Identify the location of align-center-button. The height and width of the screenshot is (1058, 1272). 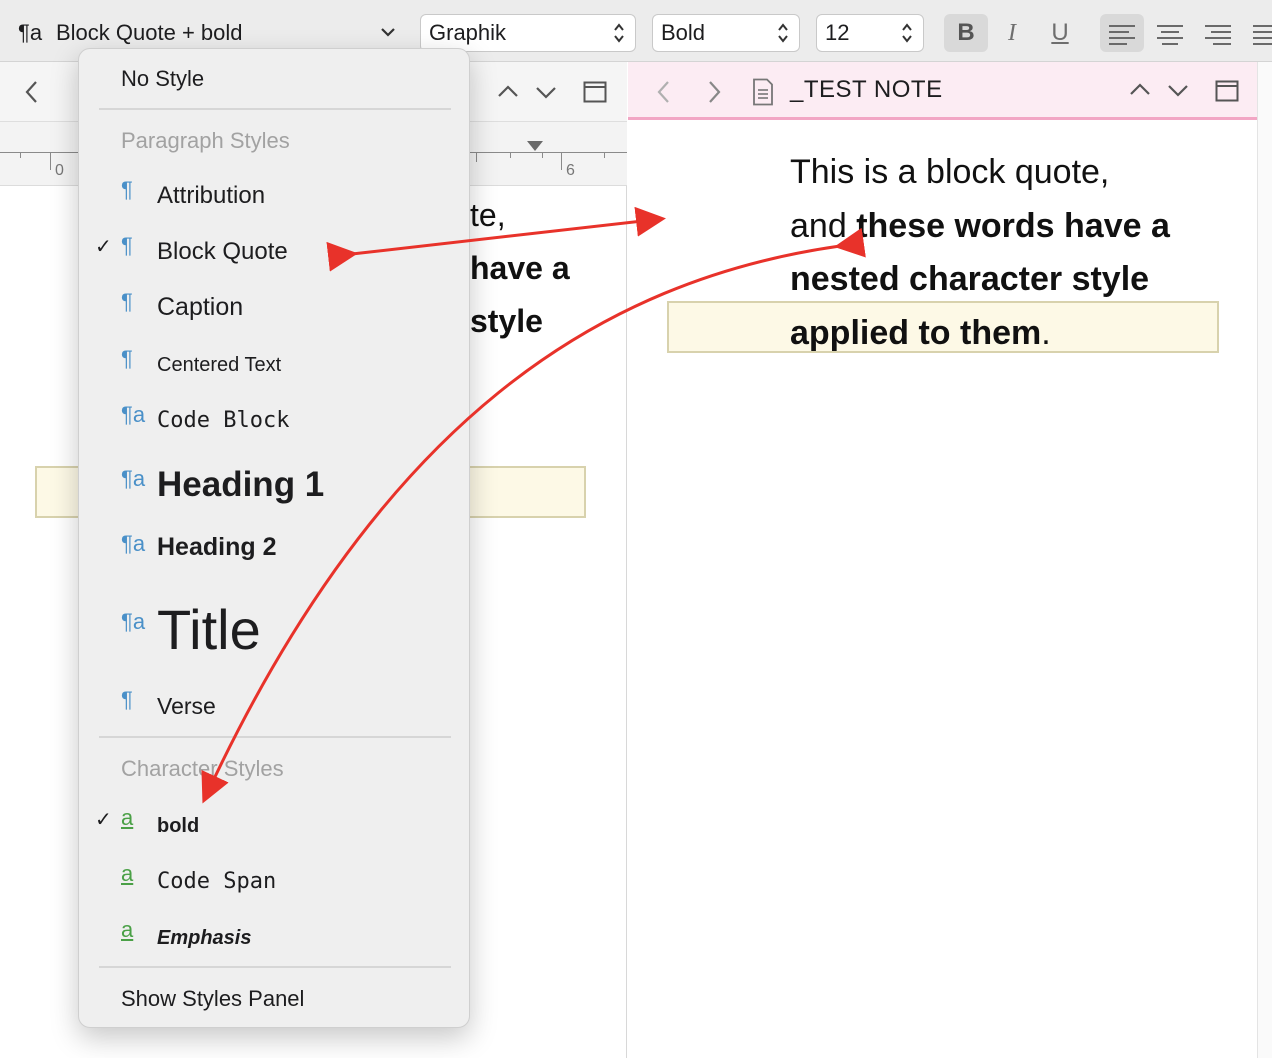
(1170, 33).